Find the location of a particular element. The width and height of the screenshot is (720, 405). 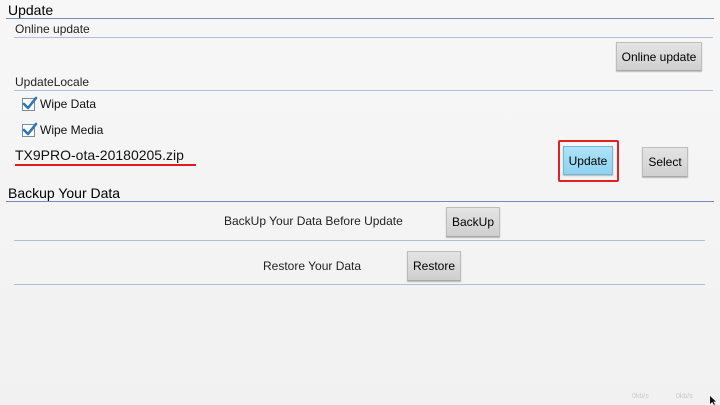

backup-section-title: Backup Your Data is located at coordinates (64, 193).